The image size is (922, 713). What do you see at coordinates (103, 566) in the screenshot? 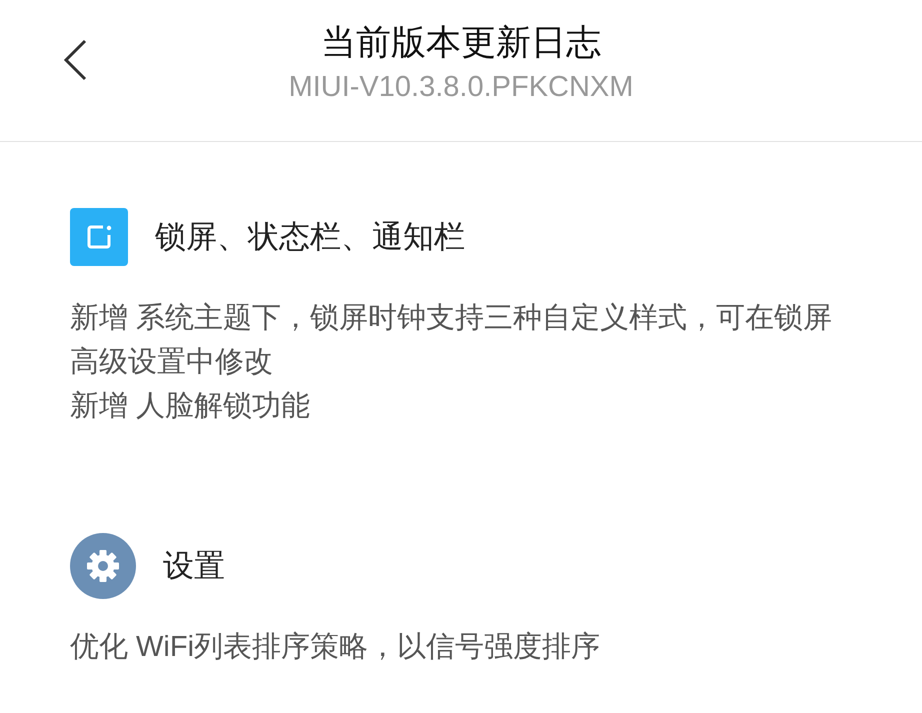
I see `settings-icon` at bounding box center [103, 566].